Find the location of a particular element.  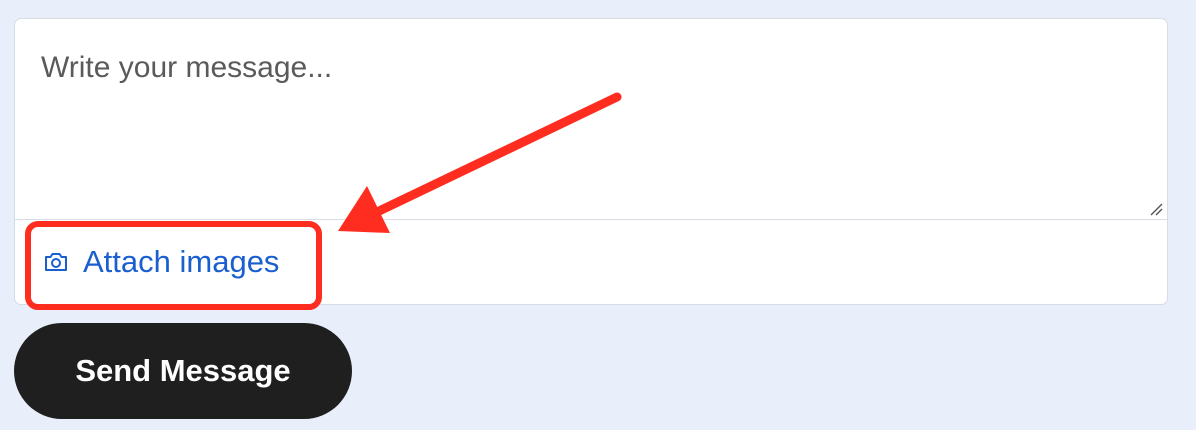

resize-grip-icon is located at coordinates (1156, 209).